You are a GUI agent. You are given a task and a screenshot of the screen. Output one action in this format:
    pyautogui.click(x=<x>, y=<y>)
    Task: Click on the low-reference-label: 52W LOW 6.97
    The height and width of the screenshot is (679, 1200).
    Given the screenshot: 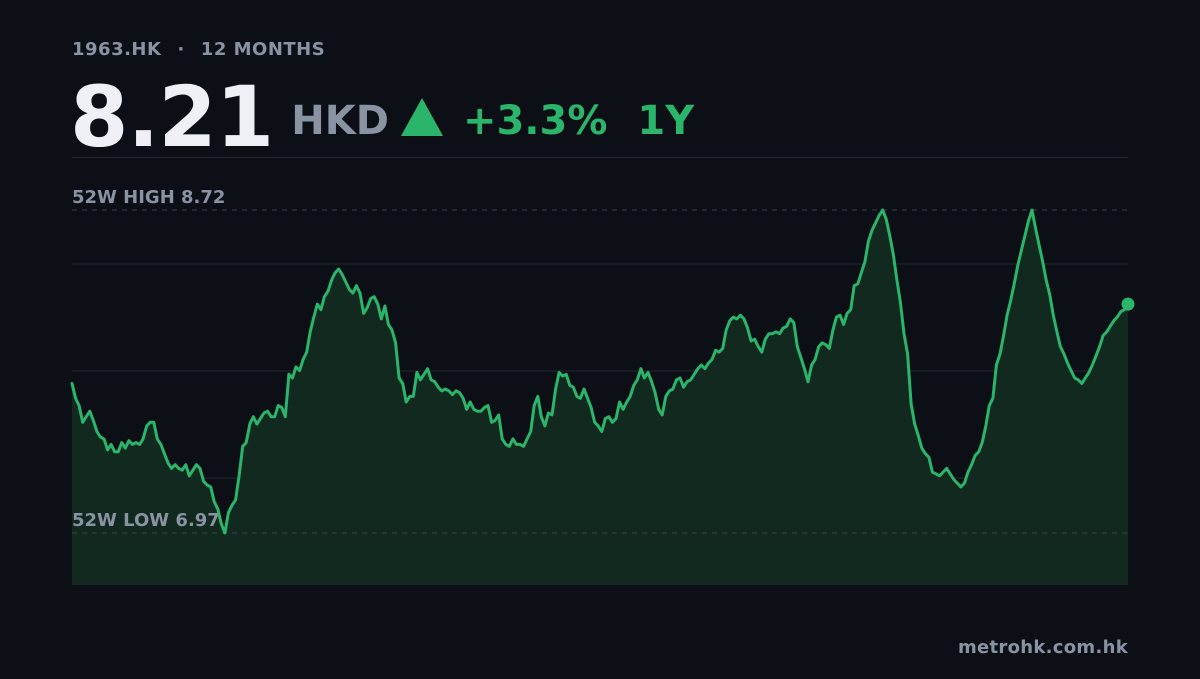 What is the action you would take?
    pyautogui.click(x=146, y=520)
    